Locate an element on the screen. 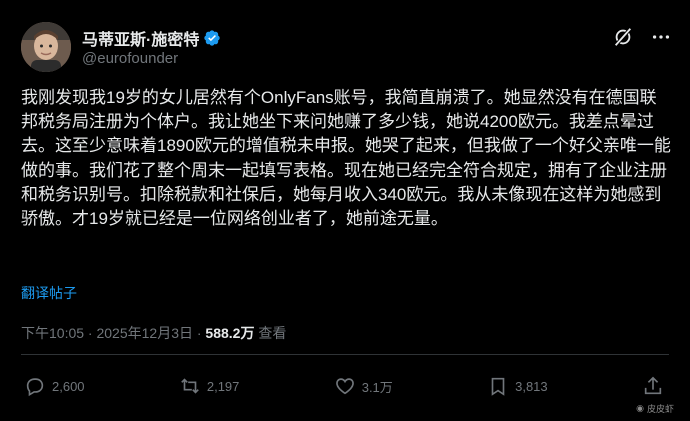 This screenshot has width=690, height=421. heart-icon is located at coordinates (344, 386).